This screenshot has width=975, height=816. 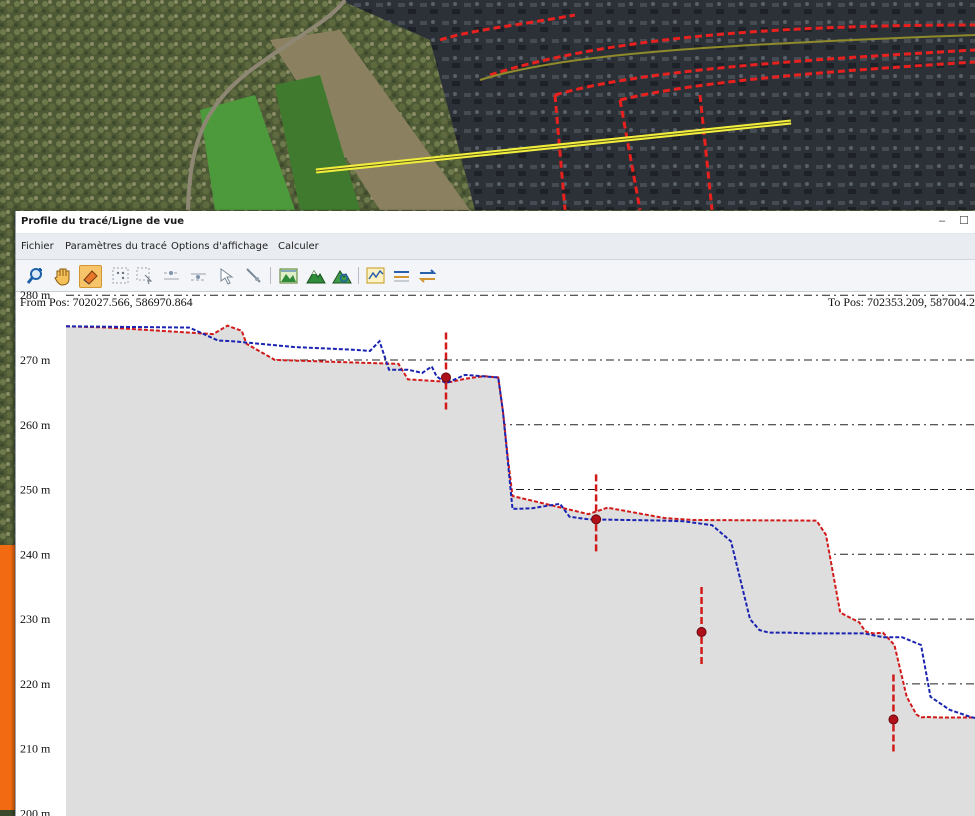 What do you see at coordinates (35, 811) in the screenshot?
I see `y-tick-label: 200 m` at bounding box center [35, 811].